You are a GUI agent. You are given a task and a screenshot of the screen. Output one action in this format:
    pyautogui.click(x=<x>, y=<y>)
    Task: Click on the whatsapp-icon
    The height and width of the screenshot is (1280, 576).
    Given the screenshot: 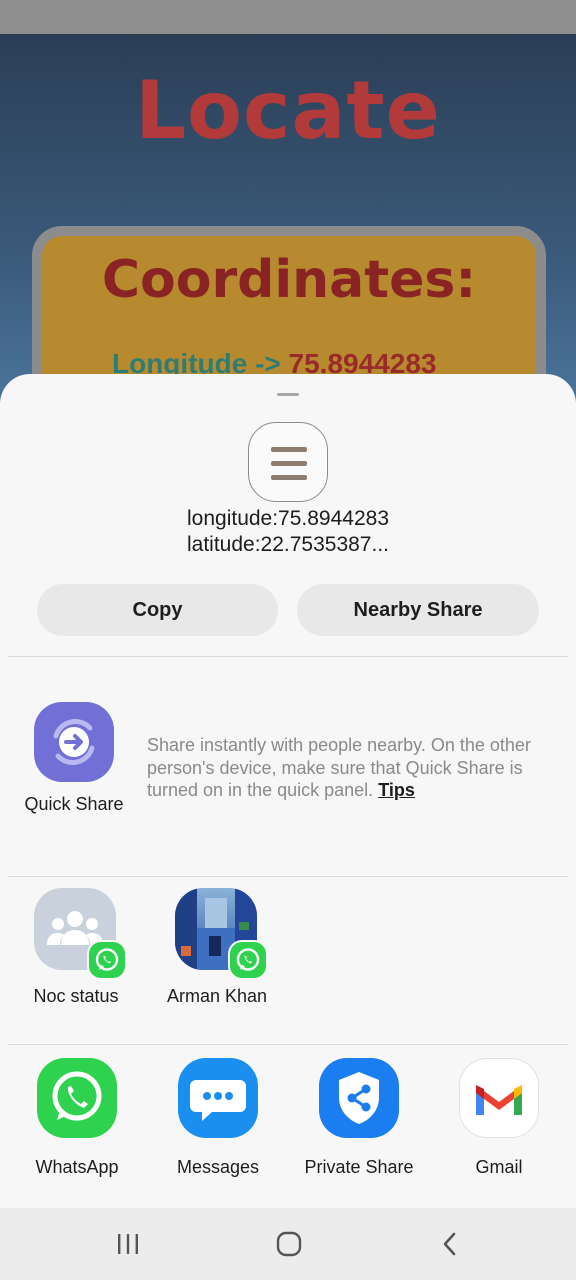 What is the action you would take?
    pyautogui.click(x=77, y=1098)
    